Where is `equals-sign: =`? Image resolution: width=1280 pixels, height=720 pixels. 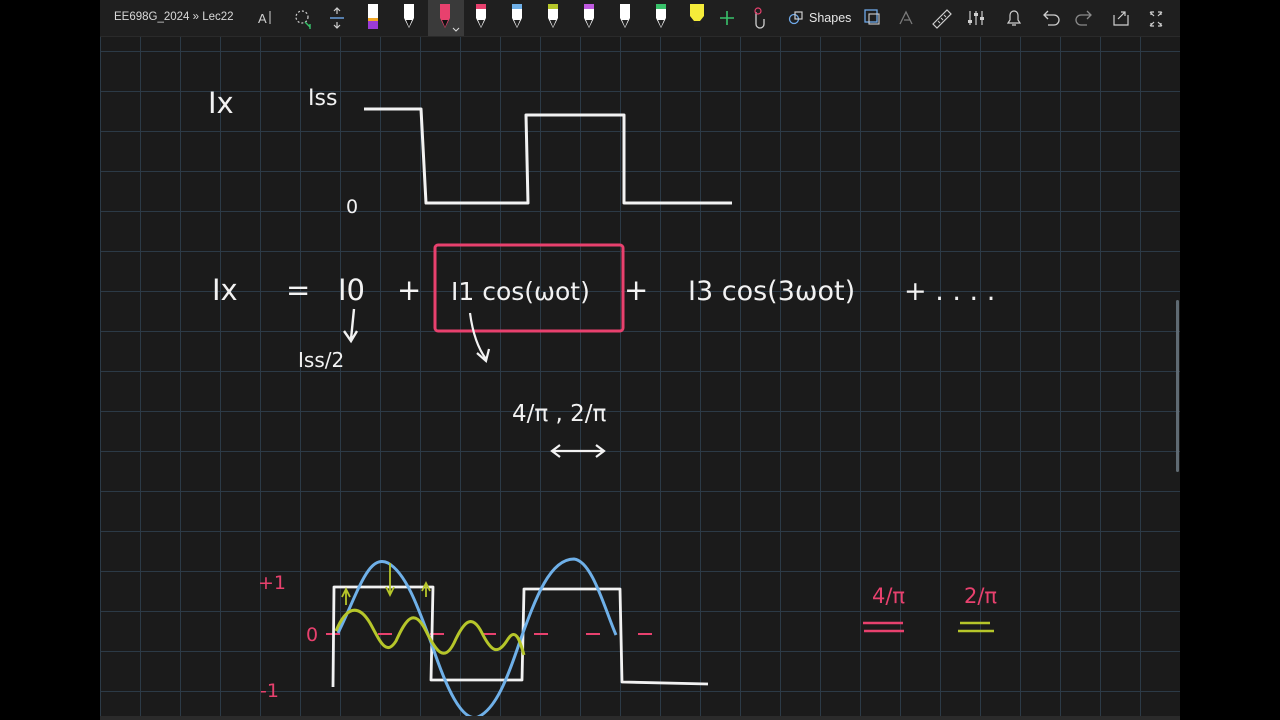 equals-sign: = is located at coordinates (298, 290).